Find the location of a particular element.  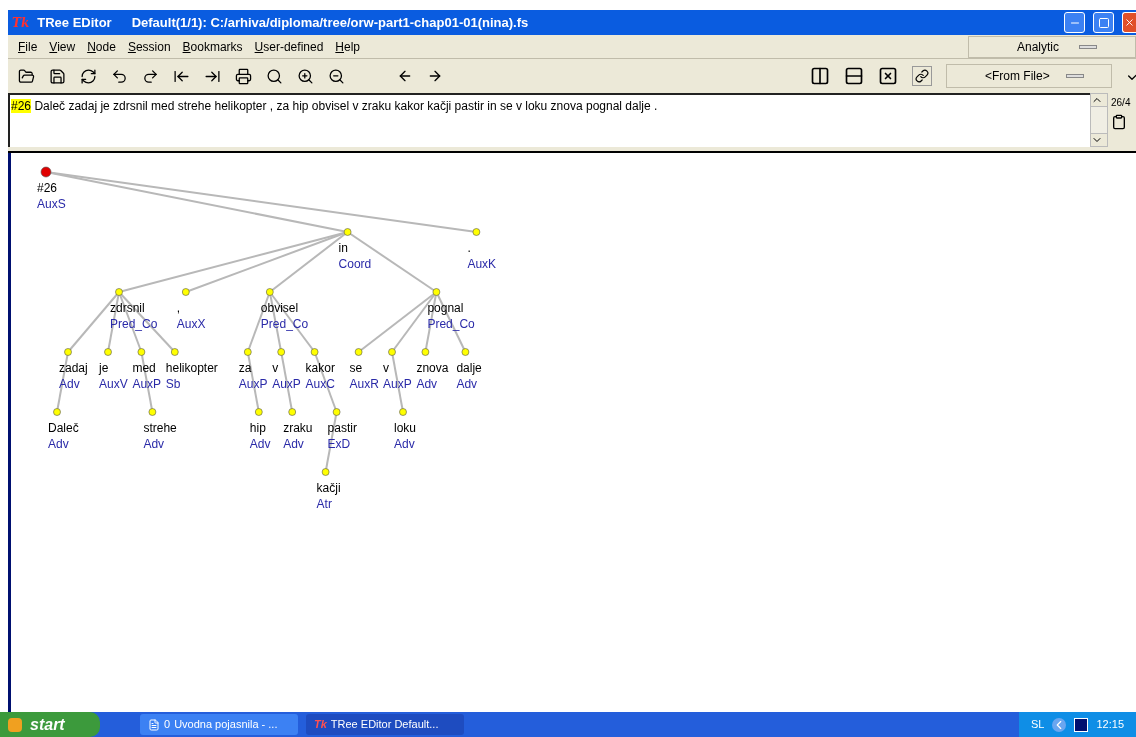

tree-position: 26/4 is located at coordinates (1121, 103).